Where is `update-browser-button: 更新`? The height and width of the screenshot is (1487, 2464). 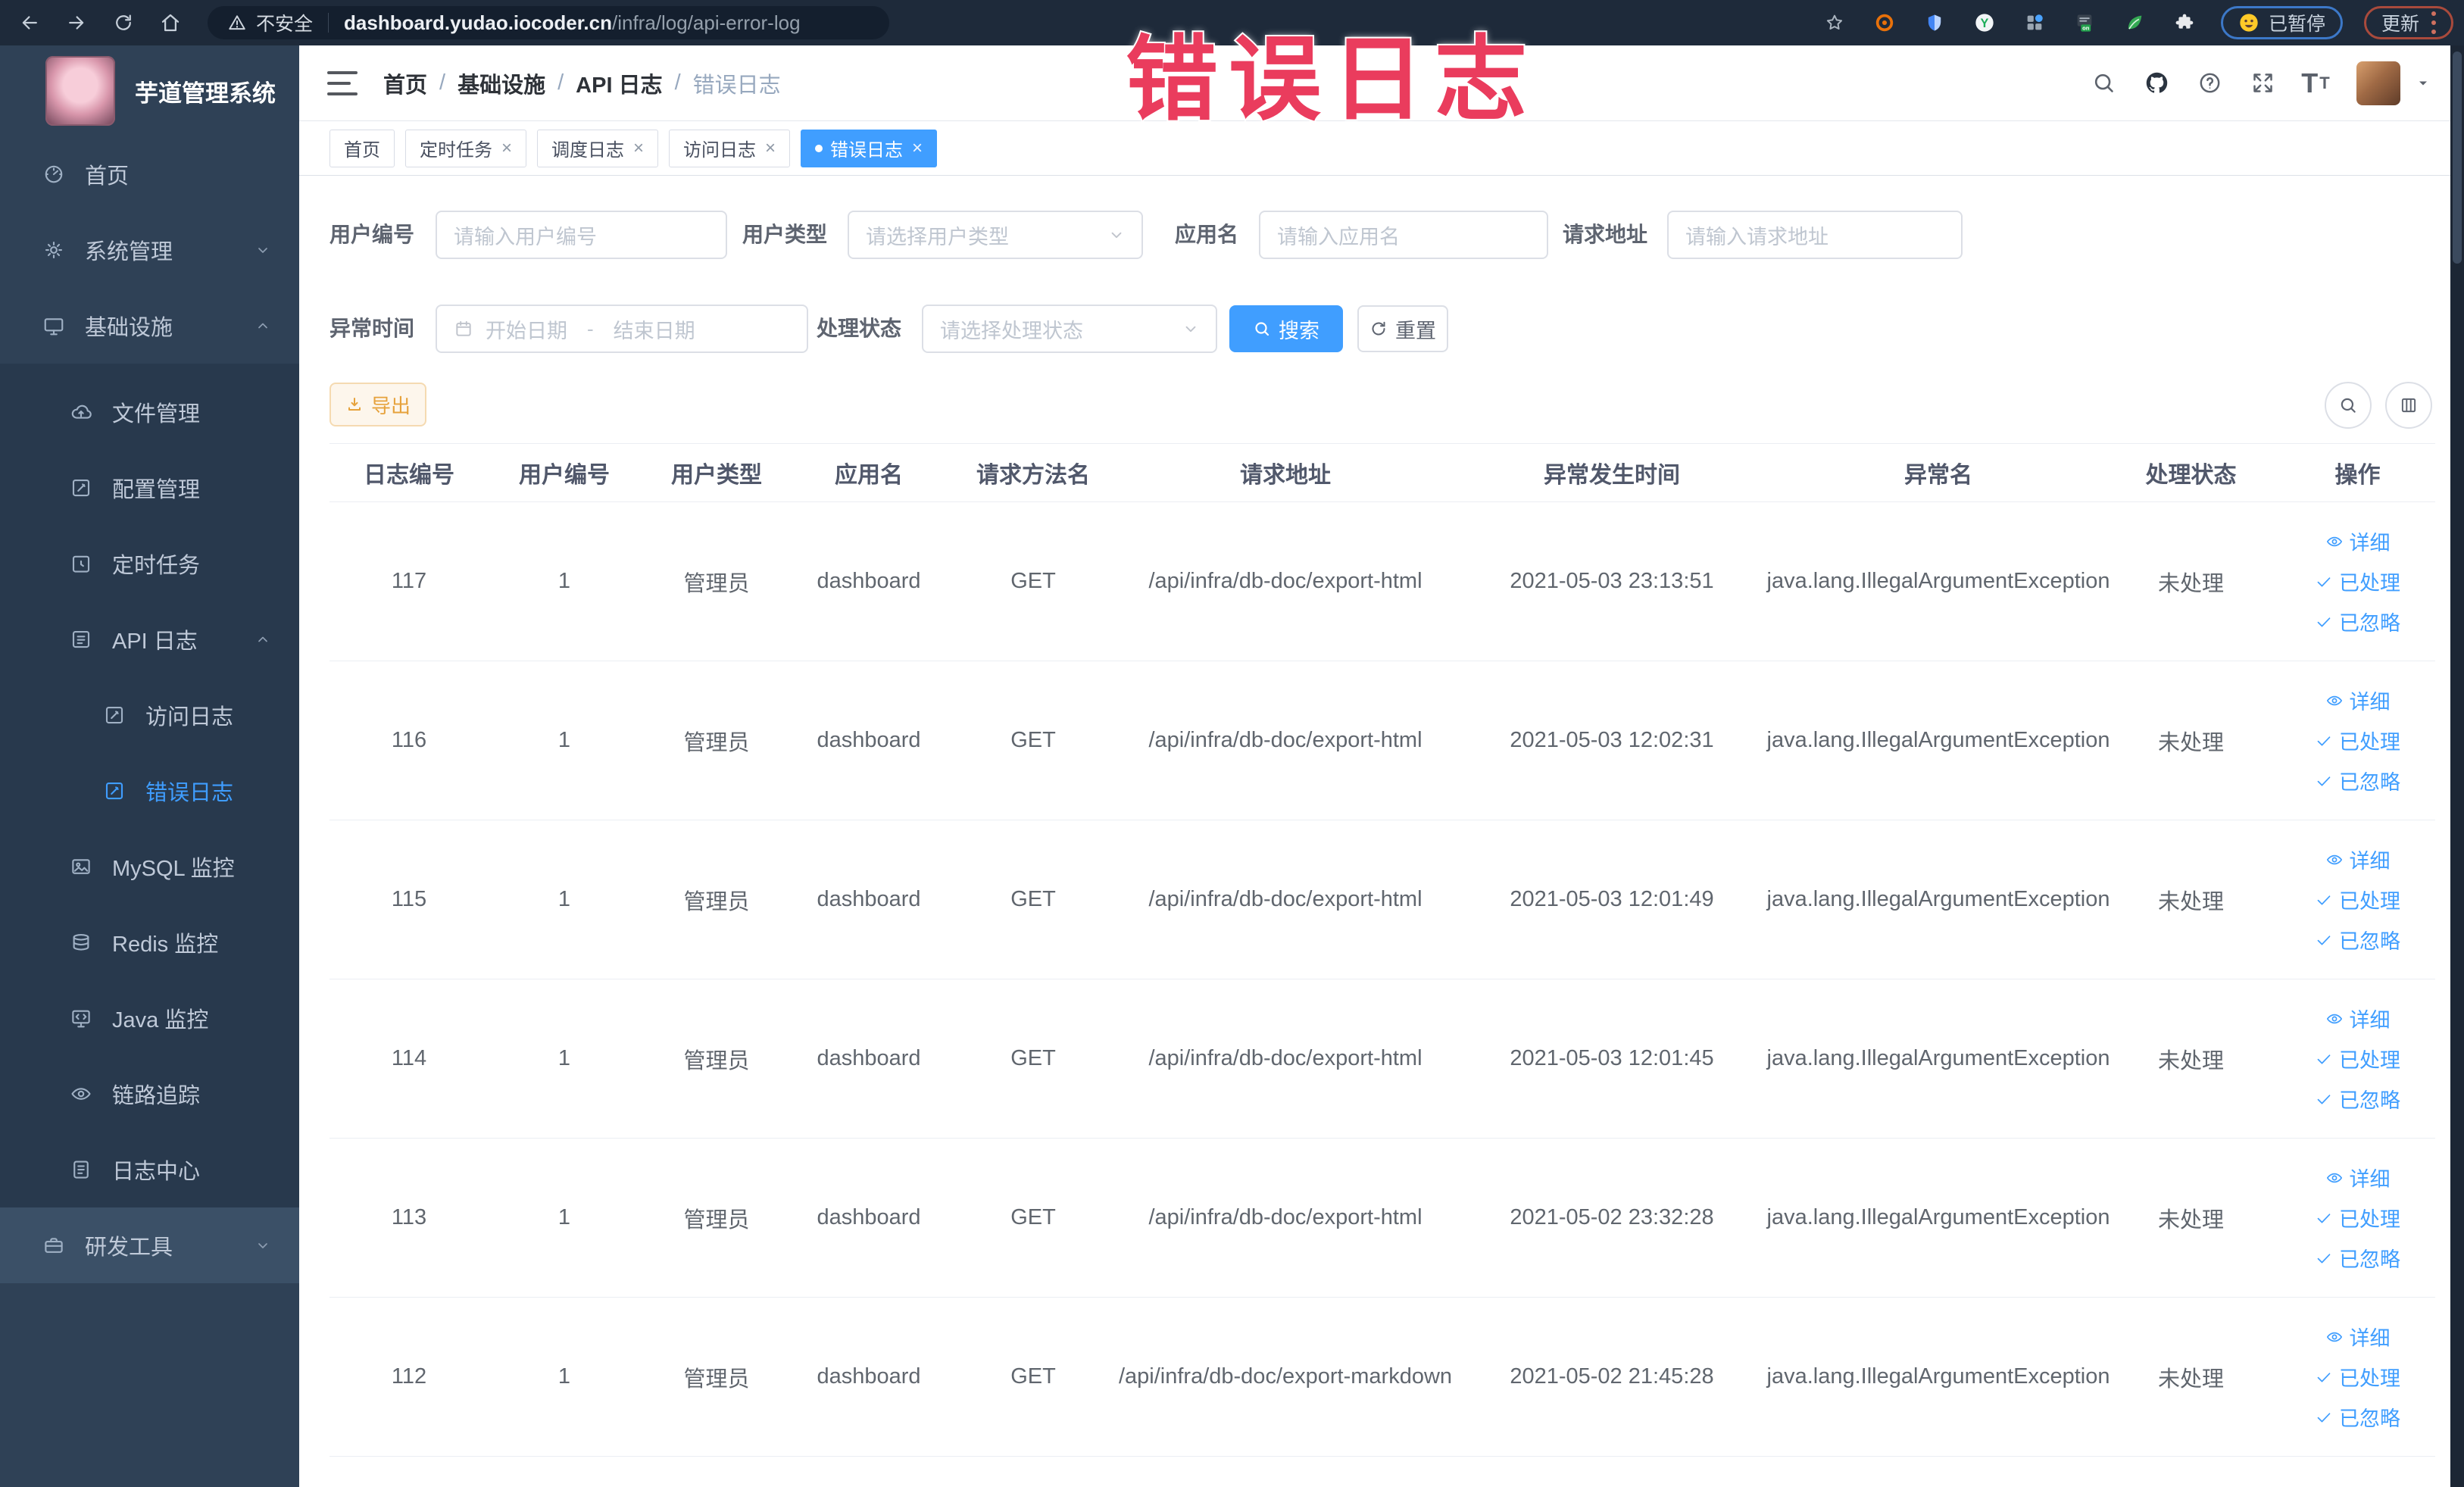
update-browser-button: 更新 is located at coordinates (2408, 22).